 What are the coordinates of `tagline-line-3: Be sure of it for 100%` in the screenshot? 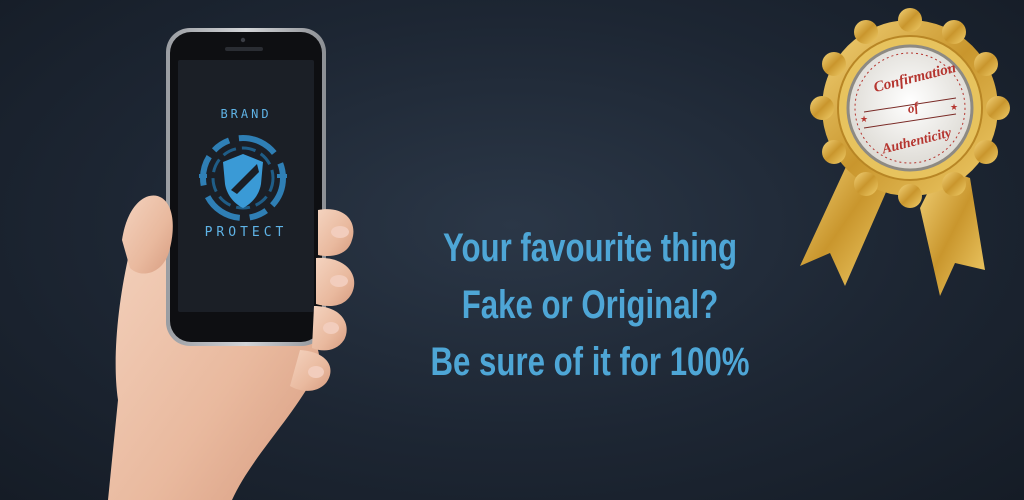 It's located at (590, 362).